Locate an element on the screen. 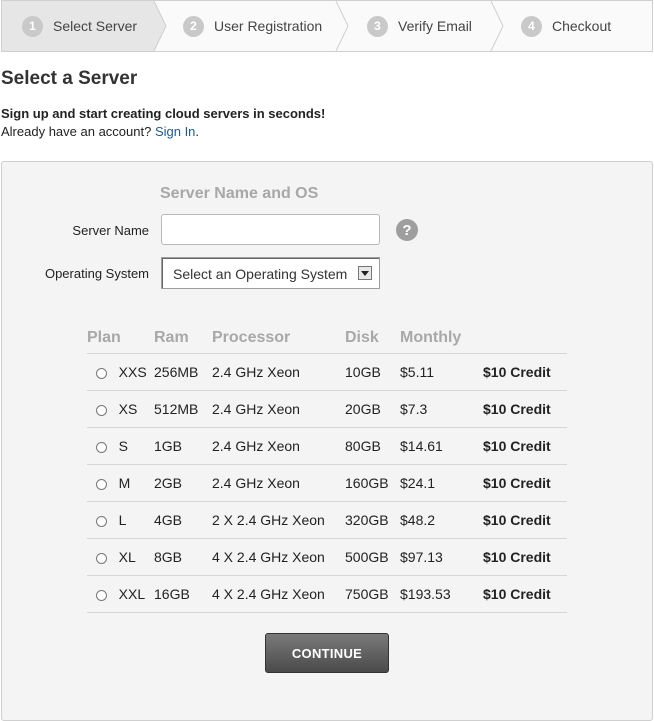  plan-cell: XXL is located at coordinates (120, 594).